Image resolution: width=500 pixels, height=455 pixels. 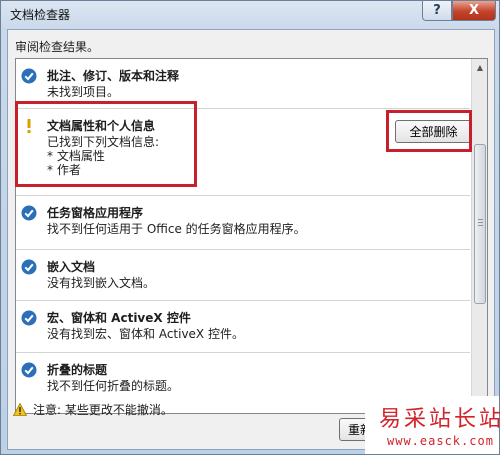 What do you see at coordinates (101, 283) in the screenshot?
I see `result-description: 没有找到嵌入文档。` at bounding box center [101, 283].